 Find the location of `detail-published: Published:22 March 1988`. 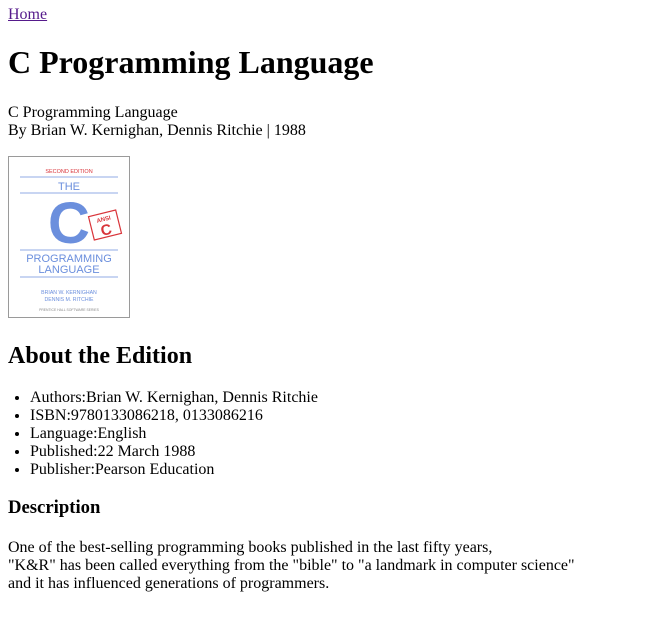

detail-published: Published:22 March 1988 is located at coordinates (174, 452).